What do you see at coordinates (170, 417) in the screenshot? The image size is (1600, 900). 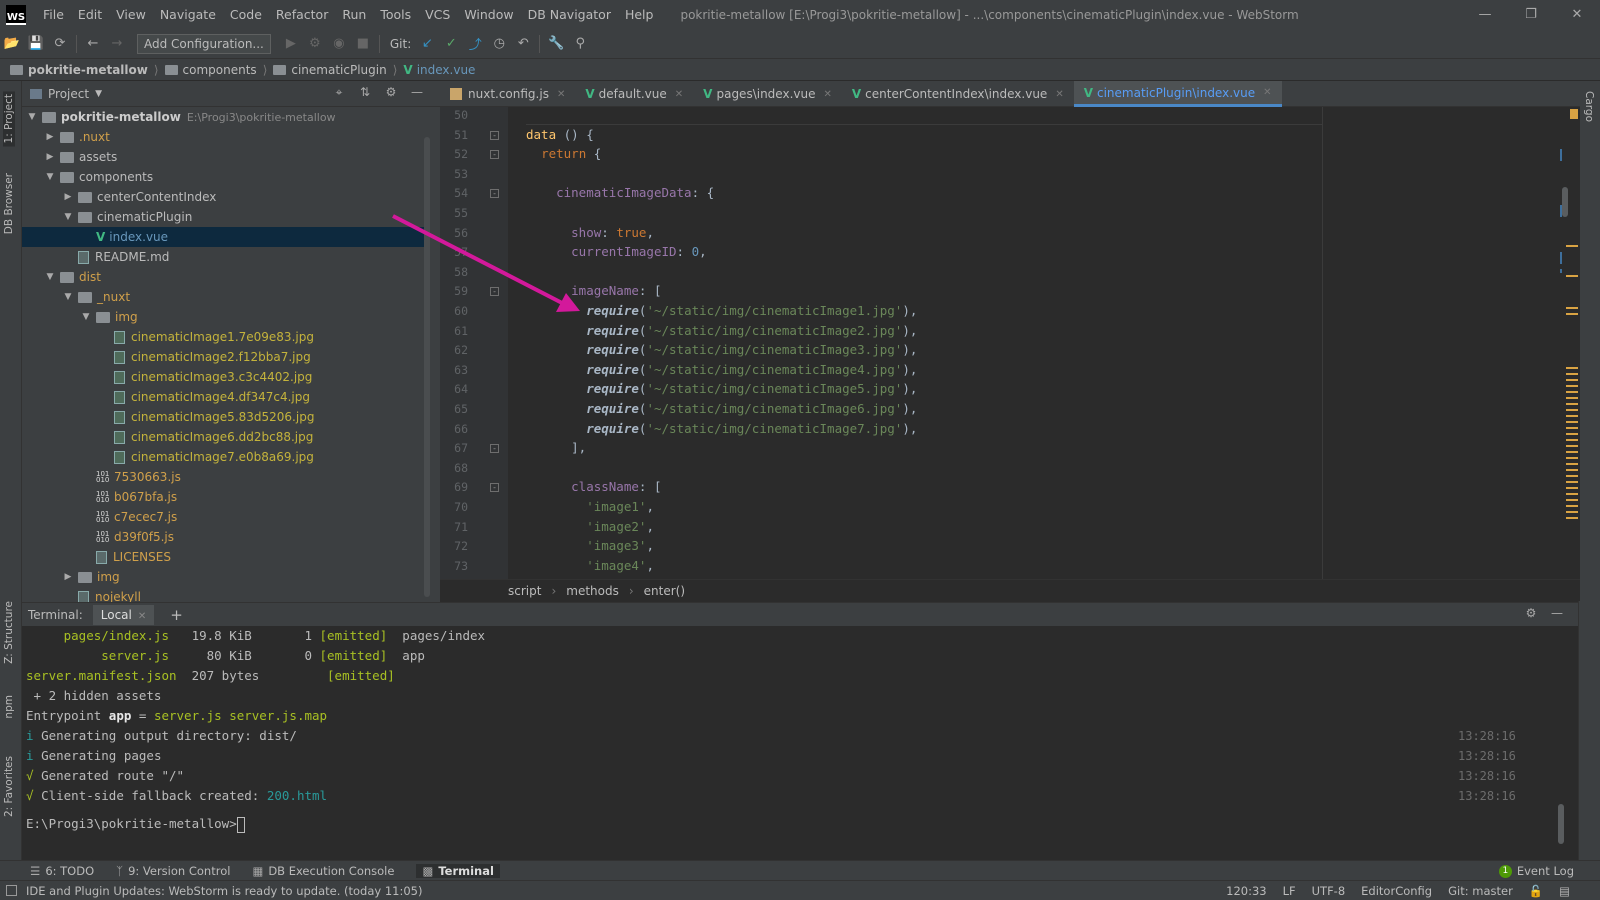 I see `tree-node: cinematicImage5.83d5206.jpg` at bounding box center [170, 417].